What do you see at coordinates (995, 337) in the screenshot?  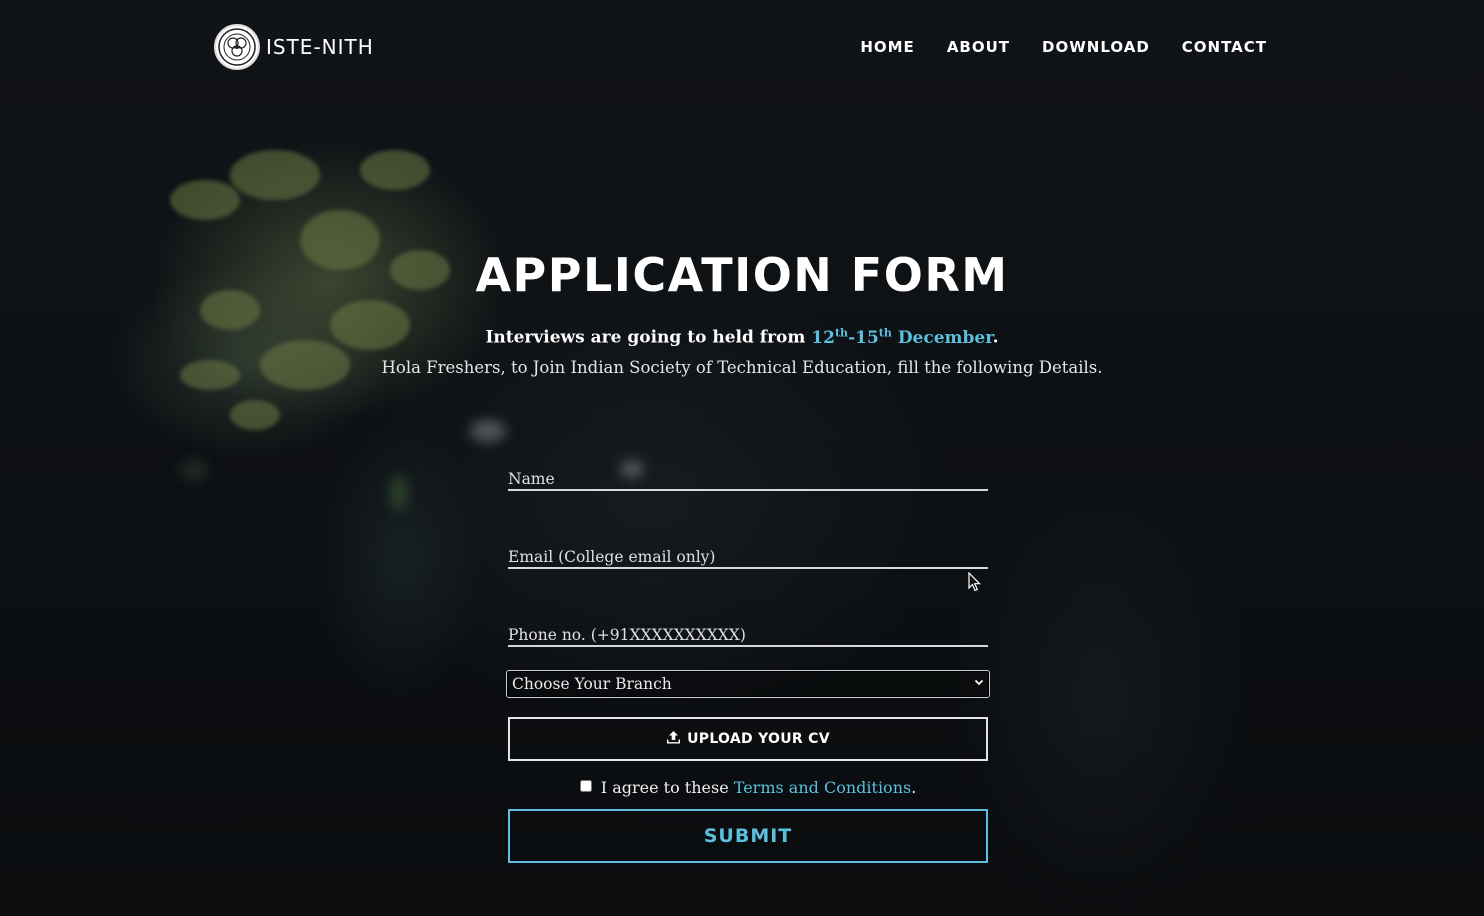 I see `notice-suffix: .` at bounding box center [995, 337].